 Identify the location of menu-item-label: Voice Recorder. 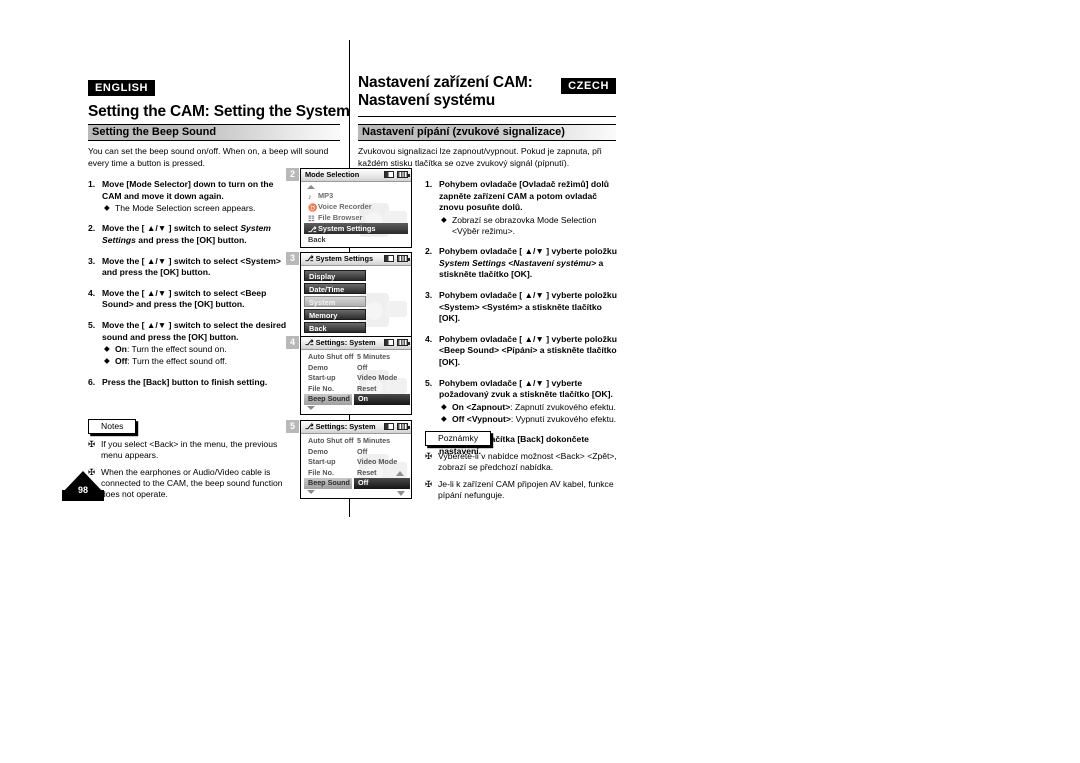
(345, 206).